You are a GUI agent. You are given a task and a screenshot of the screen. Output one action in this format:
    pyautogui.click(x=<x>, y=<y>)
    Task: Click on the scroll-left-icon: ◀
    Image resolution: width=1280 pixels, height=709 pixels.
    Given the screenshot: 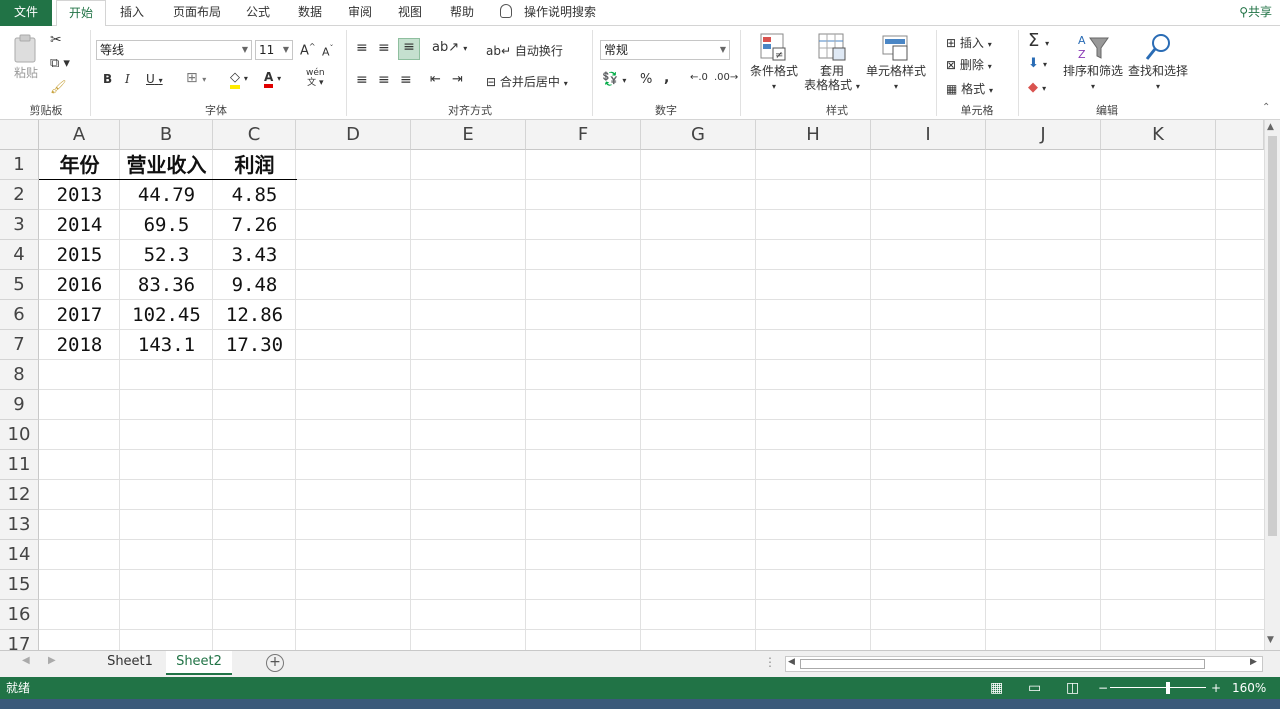 What is the action you would take?
    pyautogui.click(x=791, y=662)
    